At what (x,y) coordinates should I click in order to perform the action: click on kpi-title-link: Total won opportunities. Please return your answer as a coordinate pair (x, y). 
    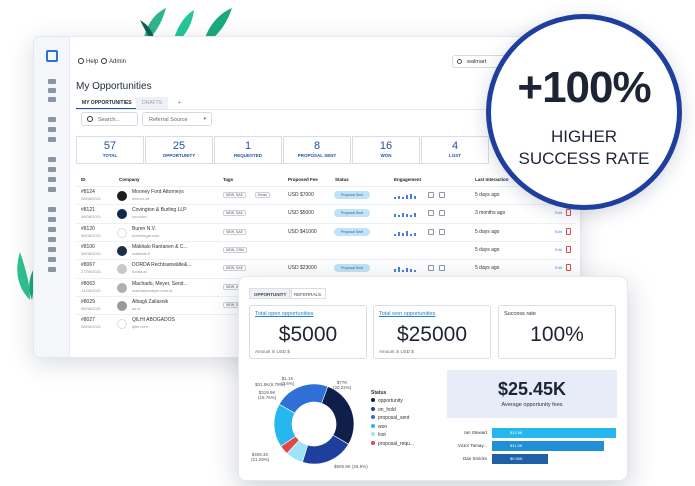
    Looking at the image, I should click on (407, 314).